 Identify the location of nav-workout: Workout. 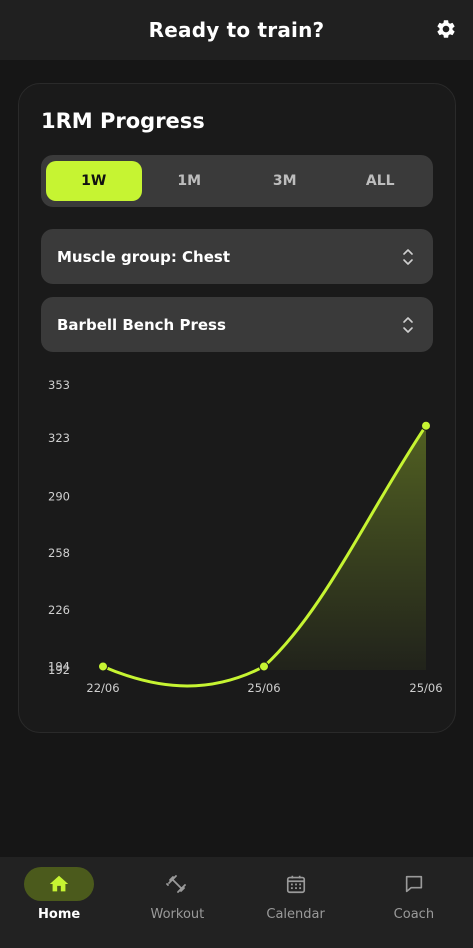
(177, 902).